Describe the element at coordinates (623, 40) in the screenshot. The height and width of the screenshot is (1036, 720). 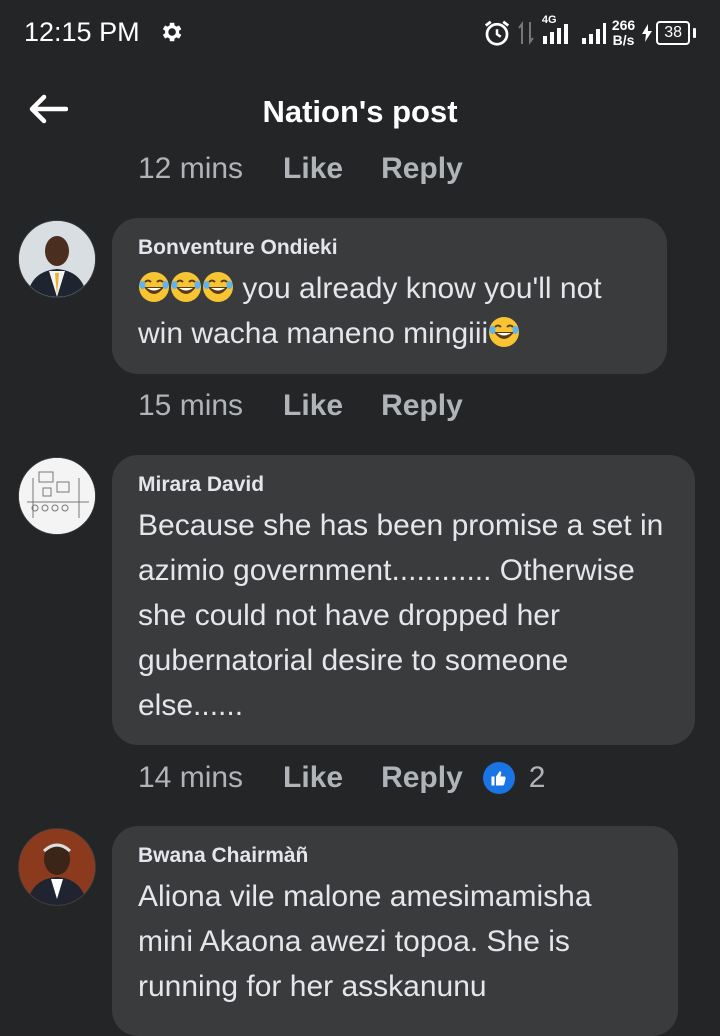
I see `speed-unit: B/s` at that location.